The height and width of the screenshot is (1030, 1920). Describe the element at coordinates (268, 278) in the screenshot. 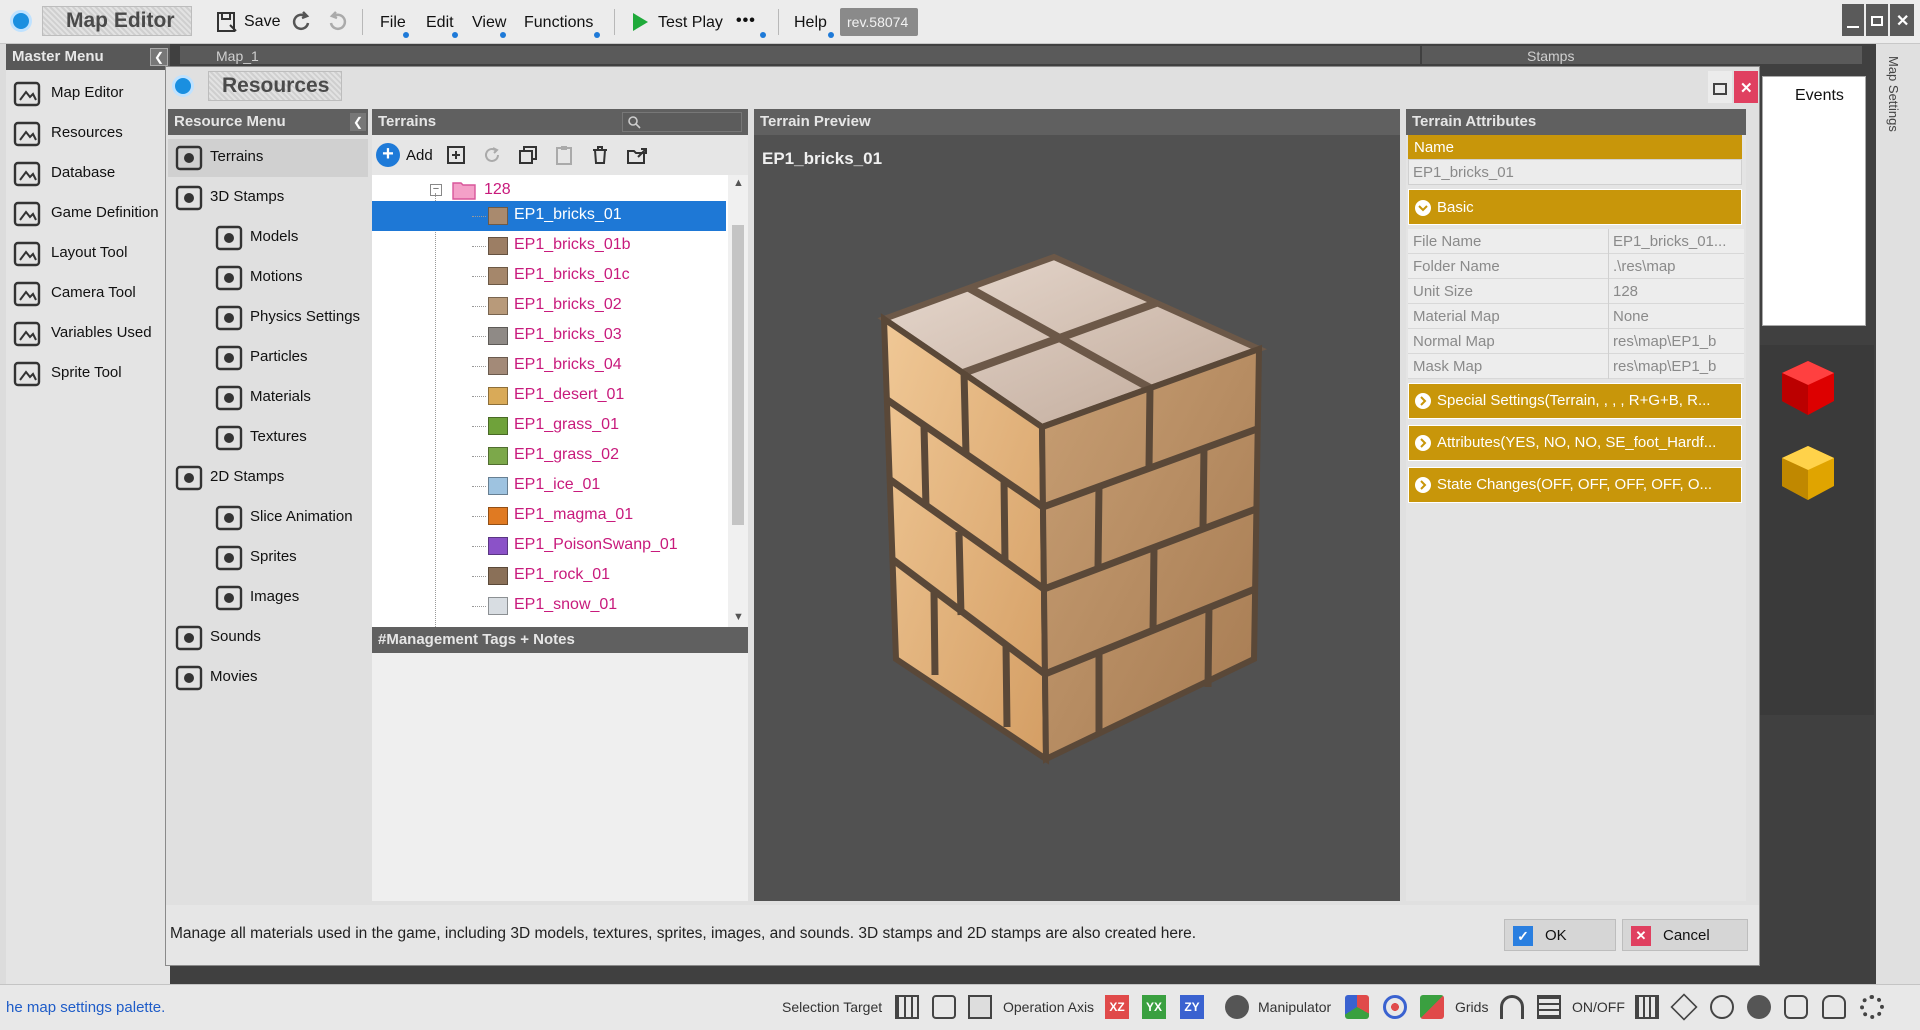

I see `resource-menu-item: Motions` at that location.